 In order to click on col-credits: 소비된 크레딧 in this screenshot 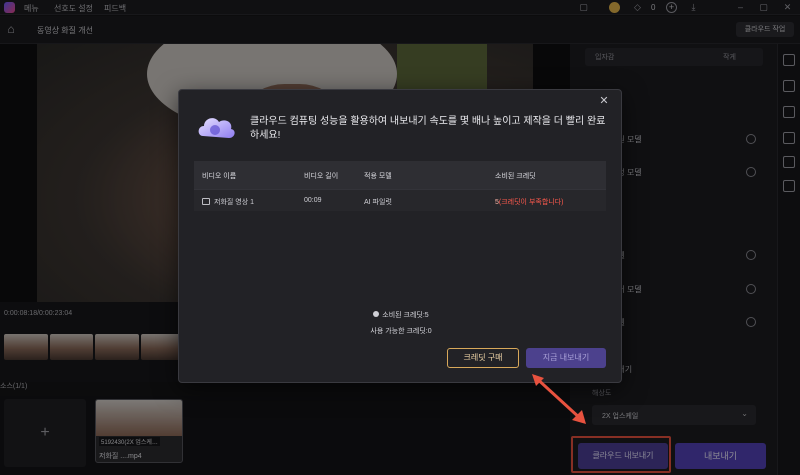, I will do `click(515, 176)`.